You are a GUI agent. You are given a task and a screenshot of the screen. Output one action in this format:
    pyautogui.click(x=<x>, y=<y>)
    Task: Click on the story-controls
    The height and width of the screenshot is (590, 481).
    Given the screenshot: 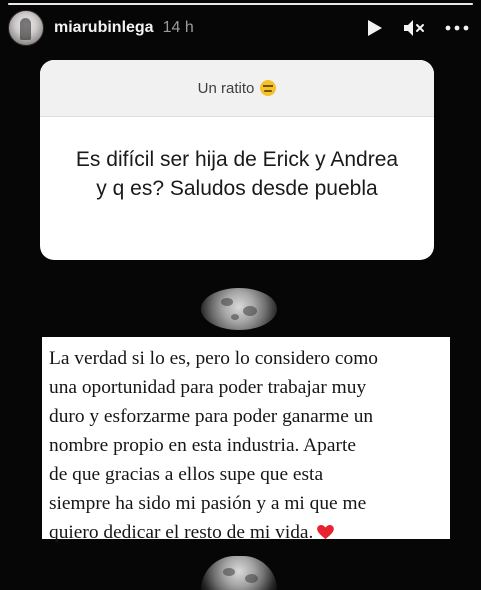 What is the action you would take?
    pyautogui.click(x=418, y=28)
    